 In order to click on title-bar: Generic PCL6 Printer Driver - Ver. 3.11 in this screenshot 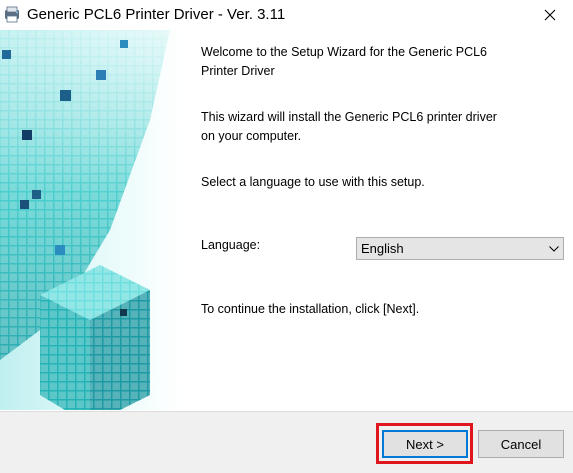, I will do `click(286, 15)`.